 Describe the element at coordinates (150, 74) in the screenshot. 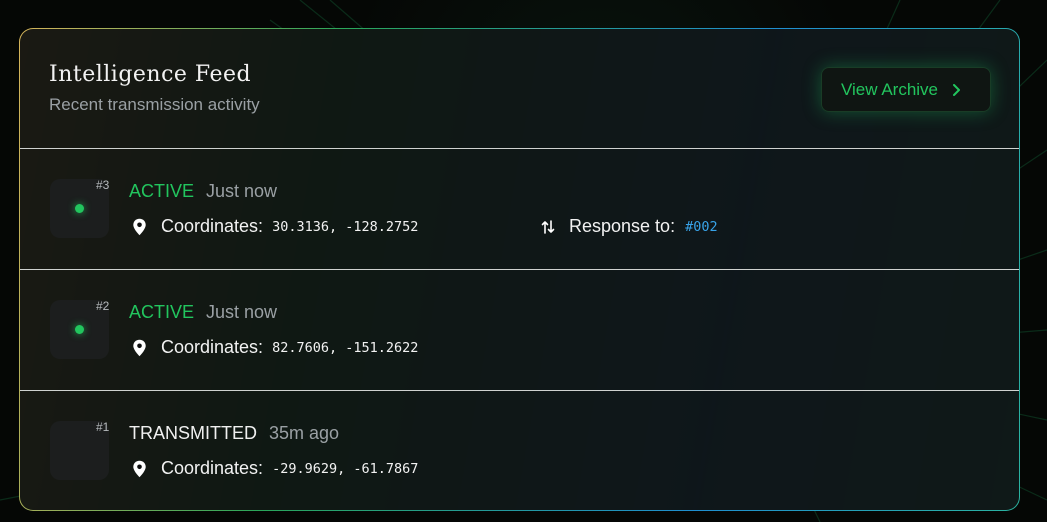

I see `page-title: Intelligence Feed` at that location.